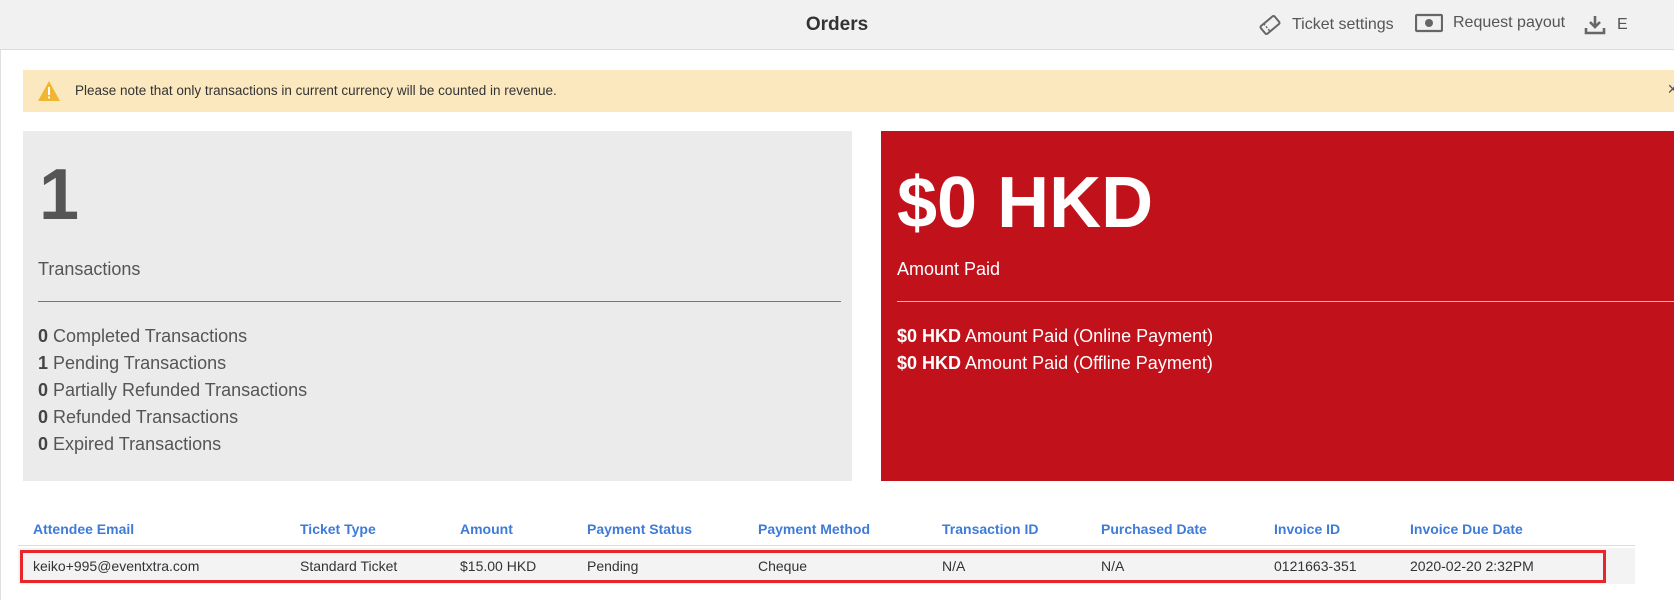  I want to click on column-header-invoice-due-date: Invoice Due Date, so click(1466, 529).